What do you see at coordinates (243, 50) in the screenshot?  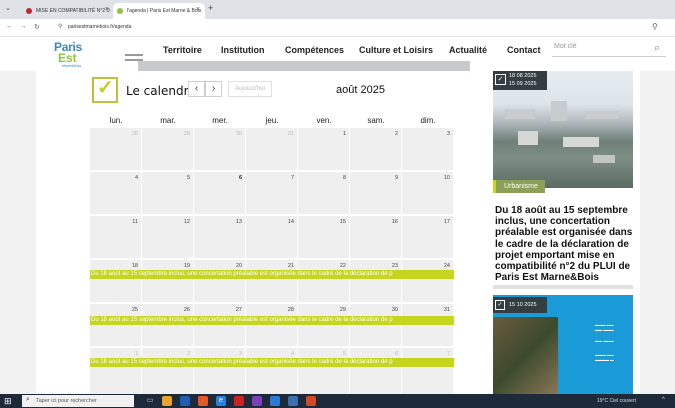 I see `nav-institution: Institution` at bounding box center [243, 50].